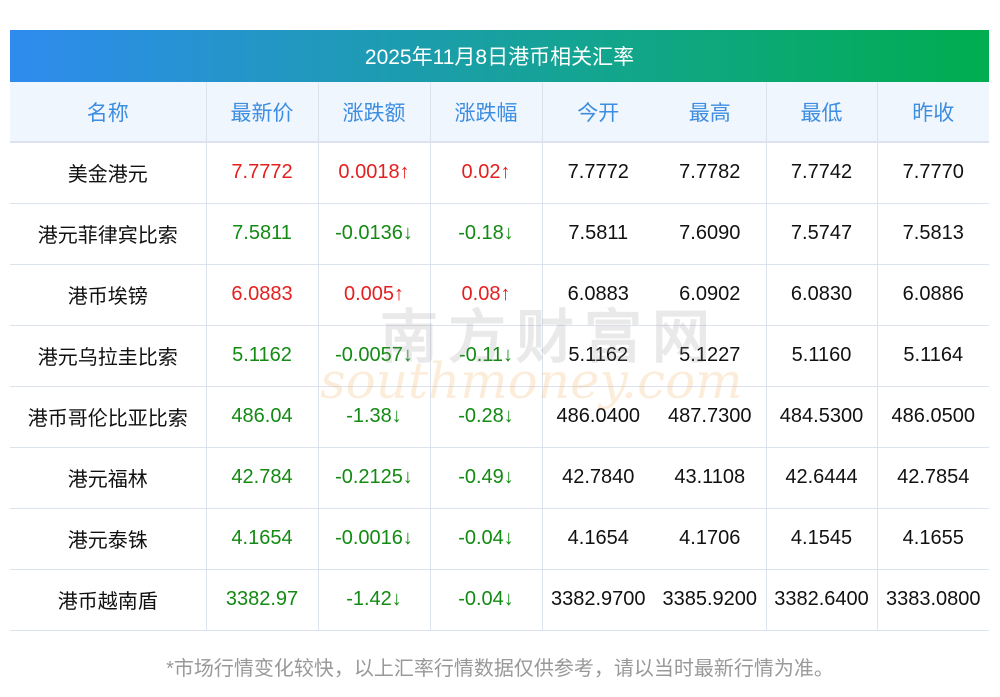 This screenshot has width=1000, height=697. Describe the element at coordinates (373, 539) in the screenshot. I see `change-cell: -0.0016↓` at that location.